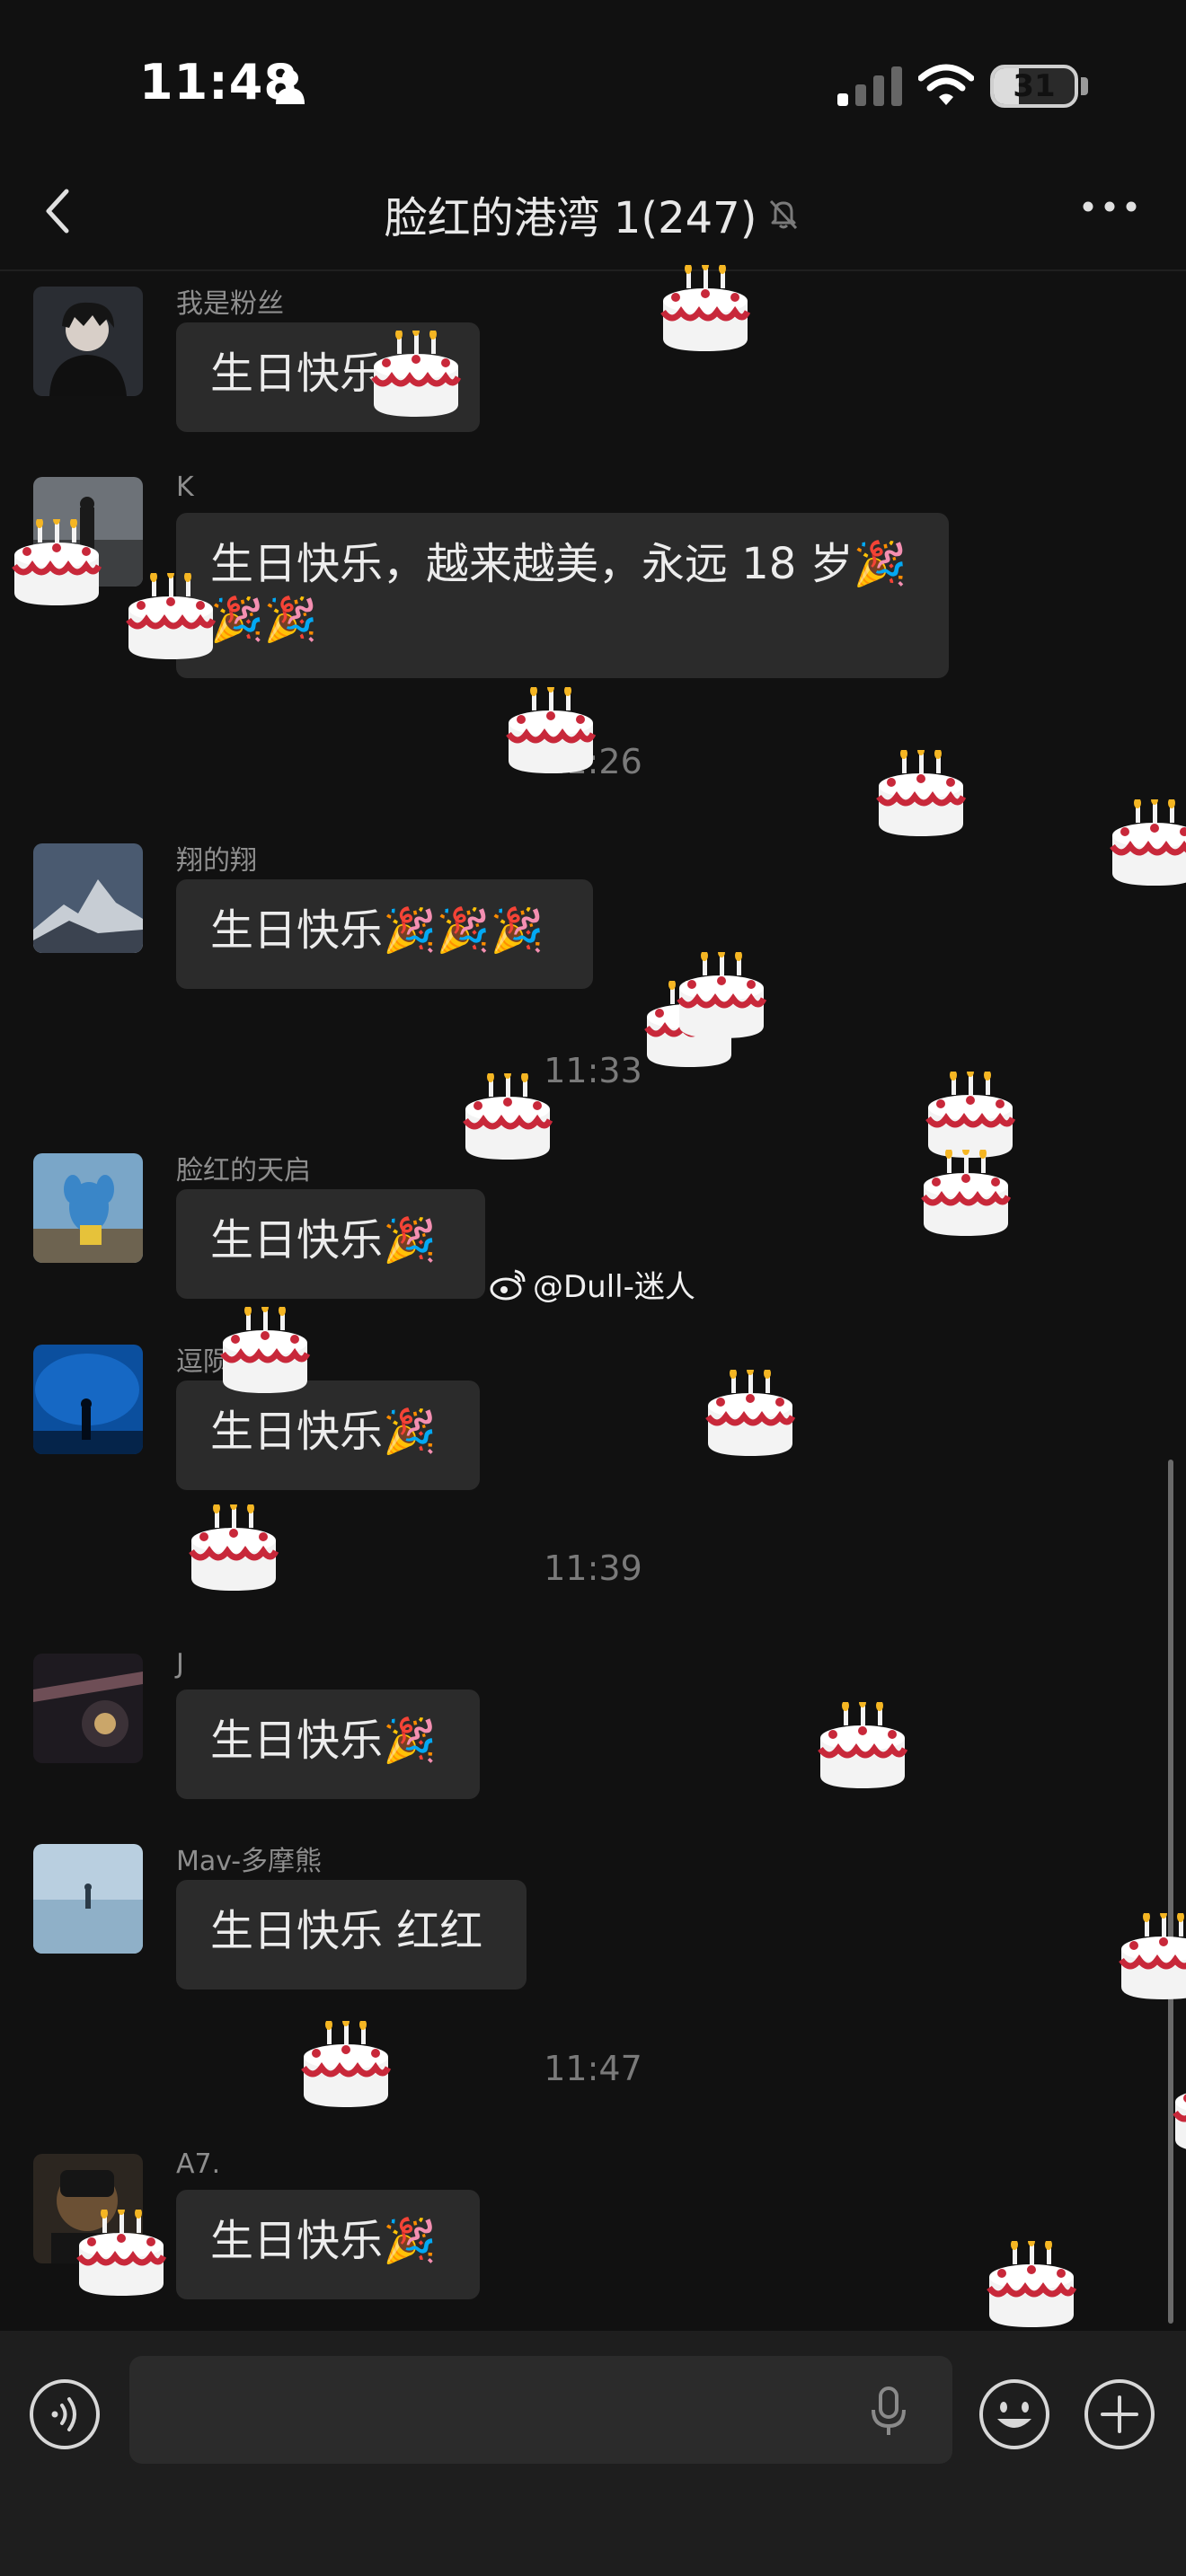  Describe the element at coordinates (1014, 2414) in the screenshot. I see `emoji-icon` at that location.